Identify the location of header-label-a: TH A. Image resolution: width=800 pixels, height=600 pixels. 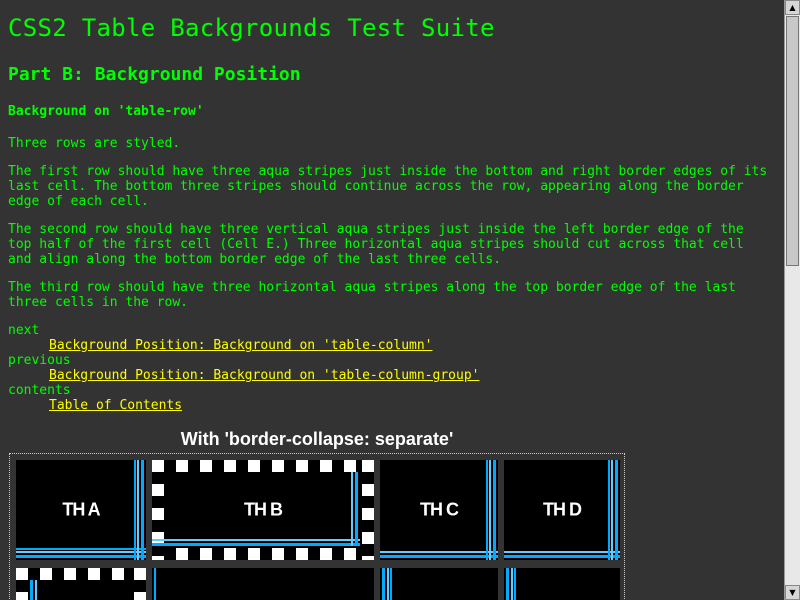
(81, 509).